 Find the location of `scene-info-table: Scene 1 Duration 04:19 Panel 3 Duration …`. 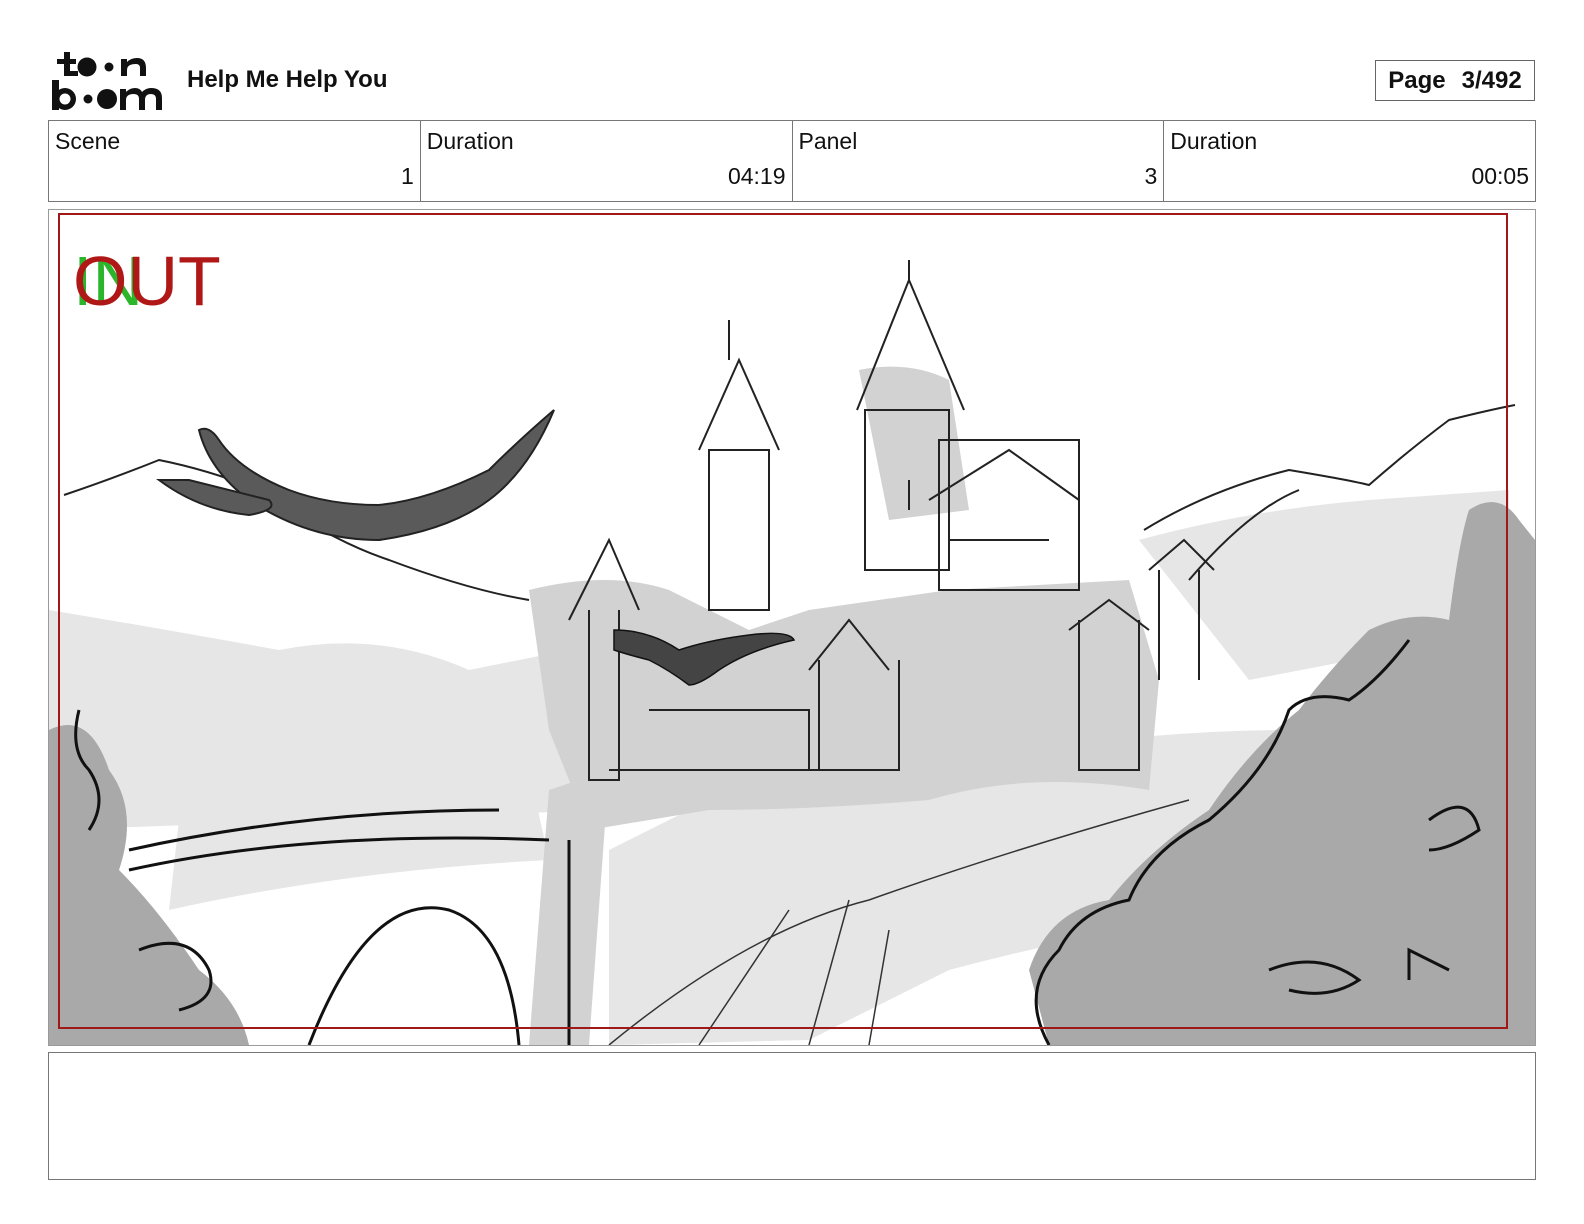

scene-info-table: Scene 1 Duration 04:19 Panel 3 Duration … is located at coordinates (792, 161).